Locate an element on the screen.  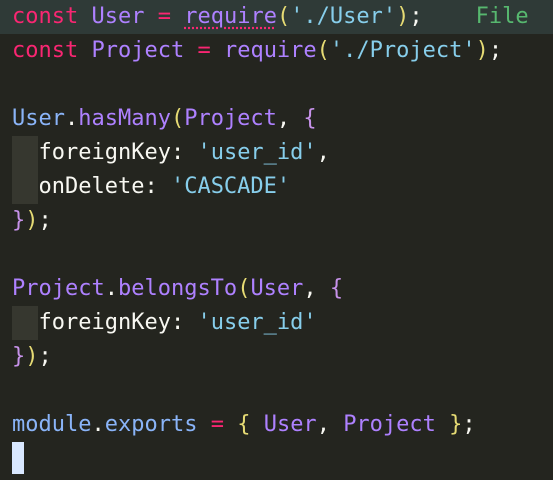
code-content: const User = require('./User'); File is located at coordinates (270, 17).